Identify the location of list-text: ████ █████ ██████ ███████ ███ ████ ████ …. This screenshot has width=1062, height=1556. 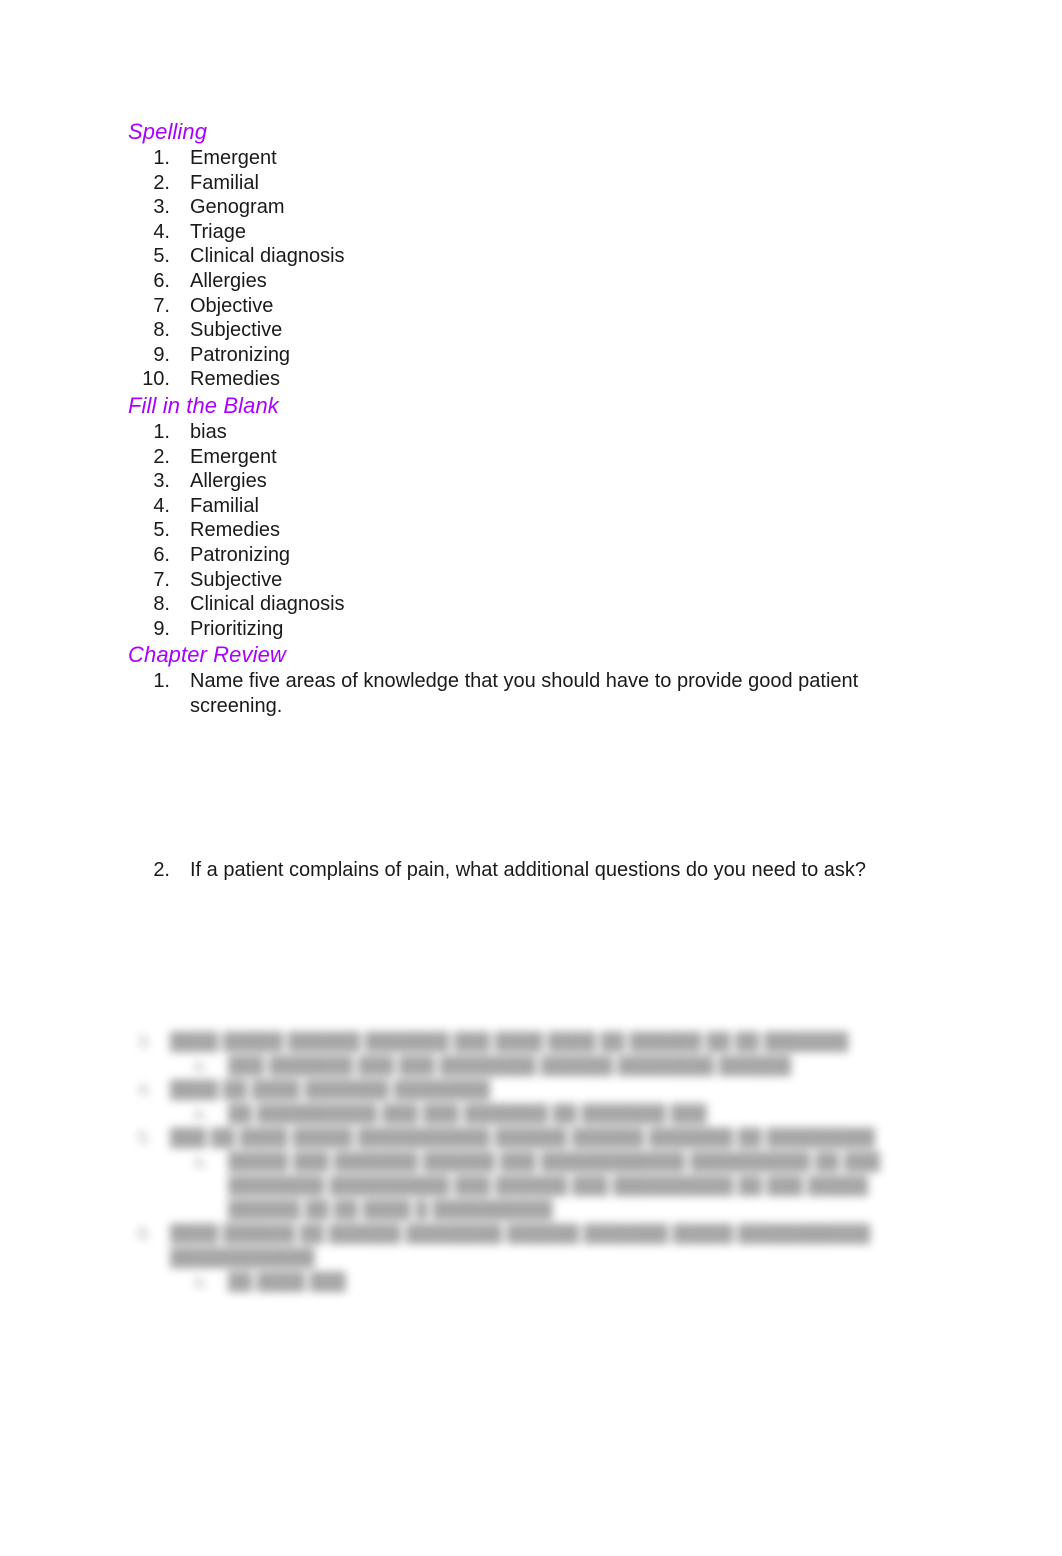
(509, 1041).